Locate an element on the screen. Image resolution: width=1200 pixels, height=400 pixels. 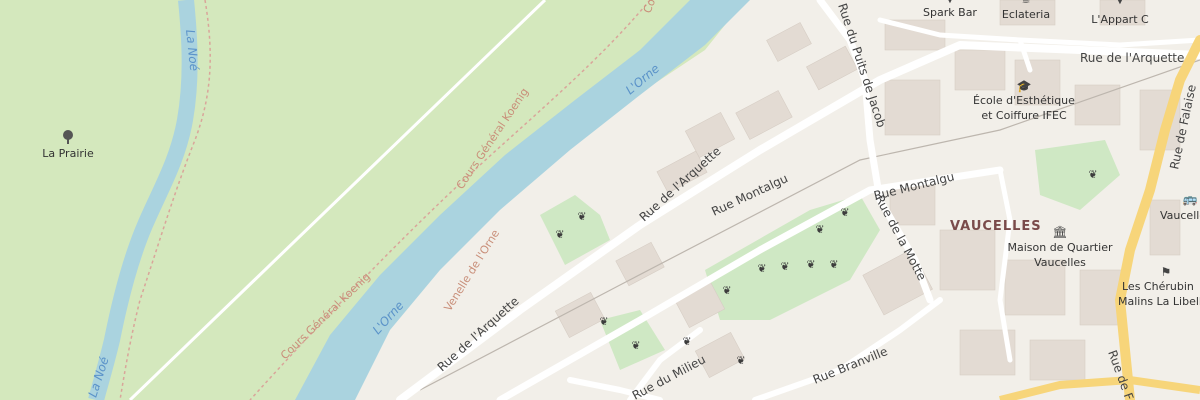
poi-label-line2: et Coiffure IFEC is located at coordinates (1024, 115).